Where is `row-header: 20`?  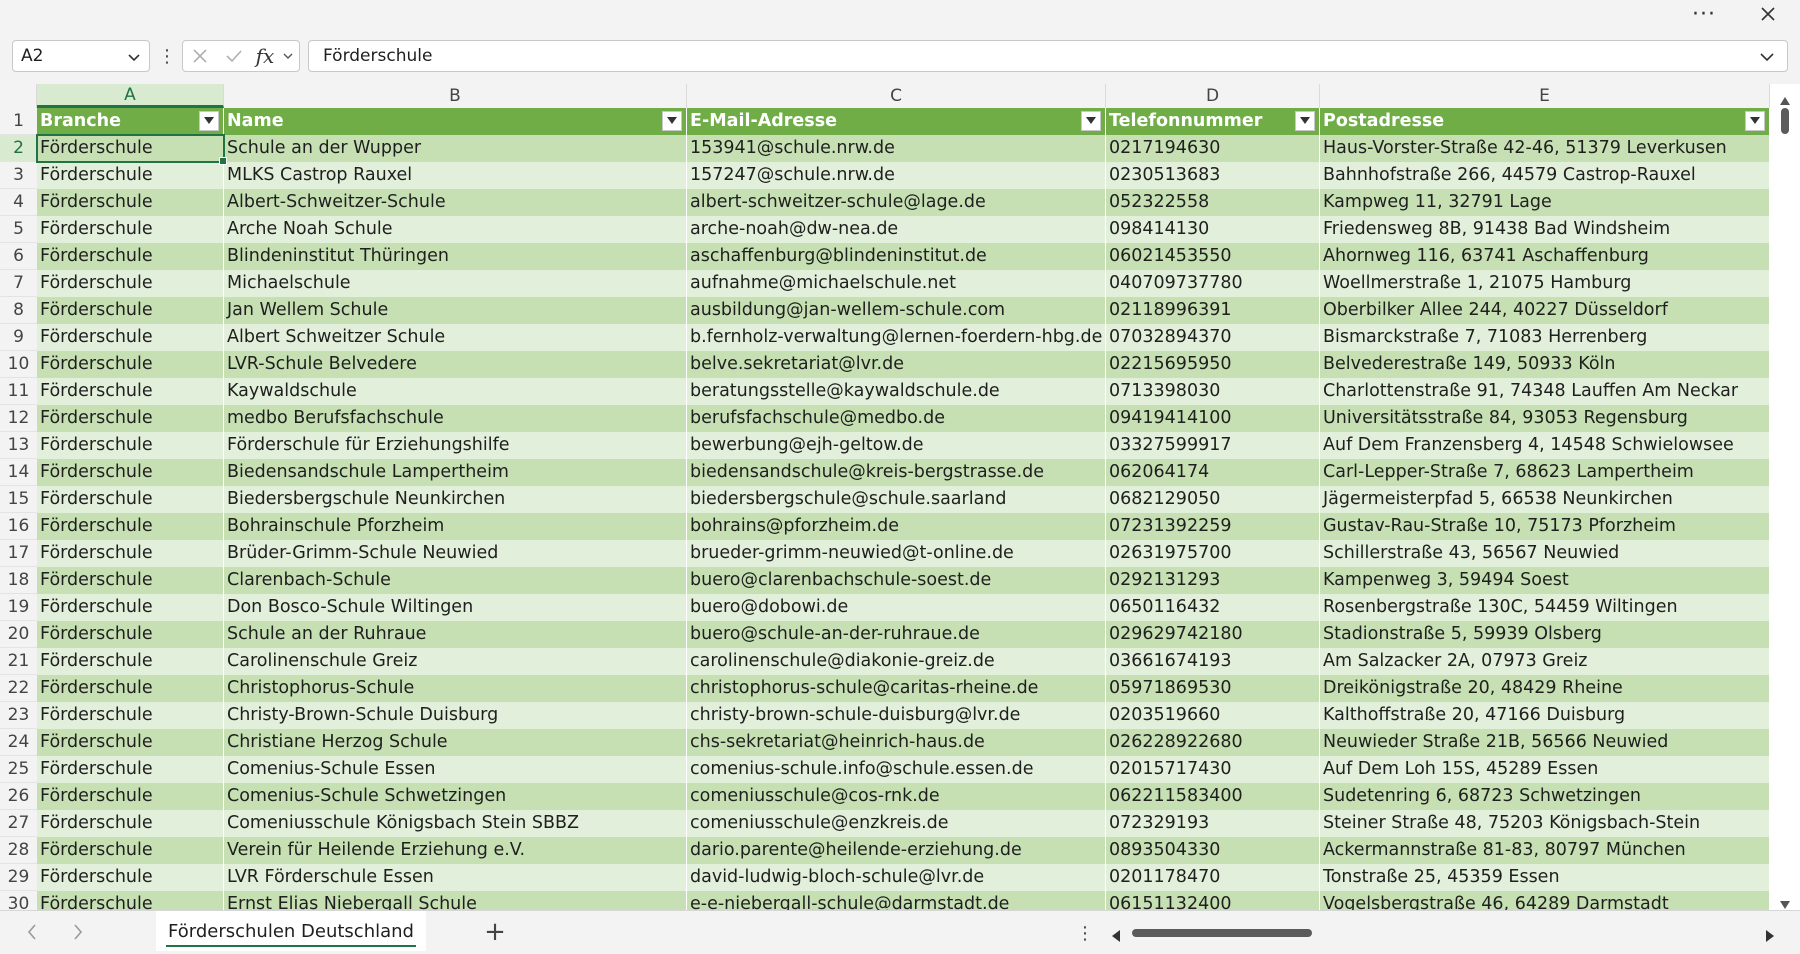
row-header: 20 is located at coordinates (18, 634).